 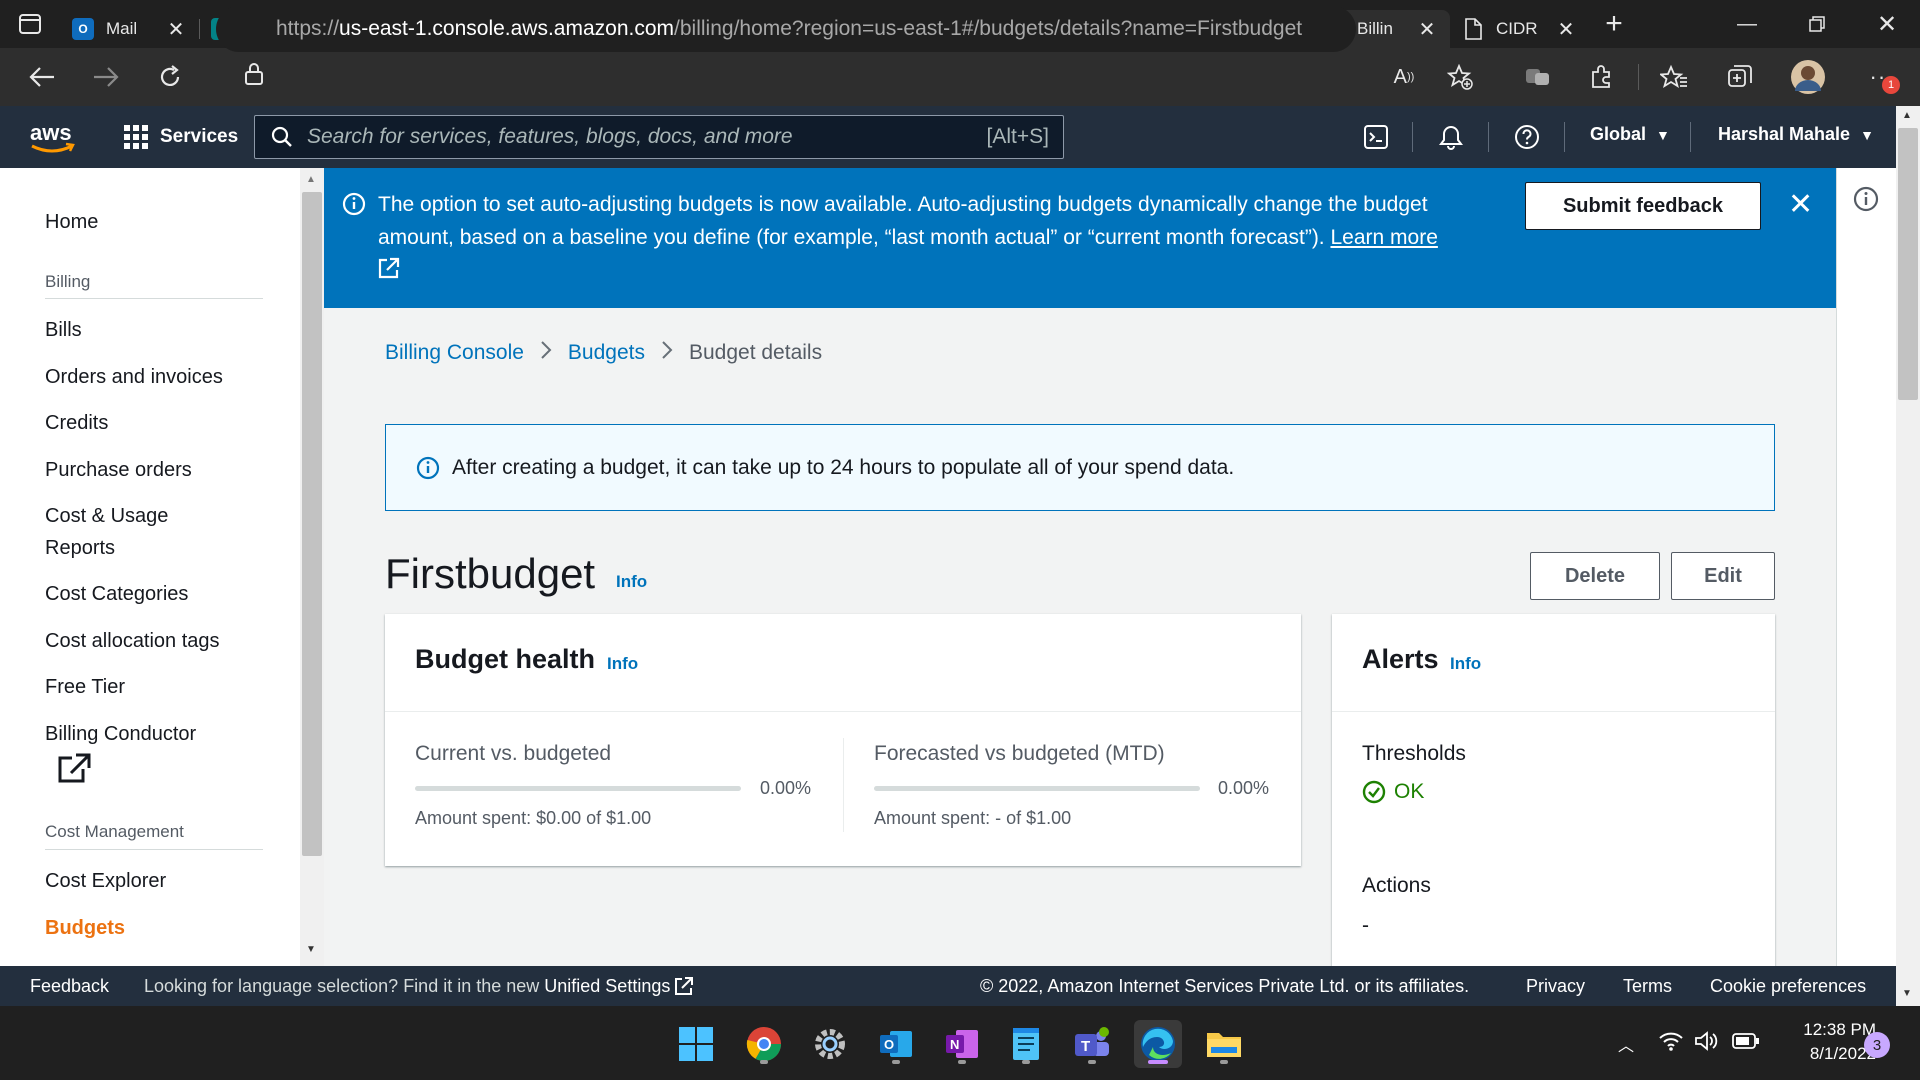 What do you see at coordinates (254, 76) in the screenshot?
I see `lock-icon` at bounding box center [254, 76].